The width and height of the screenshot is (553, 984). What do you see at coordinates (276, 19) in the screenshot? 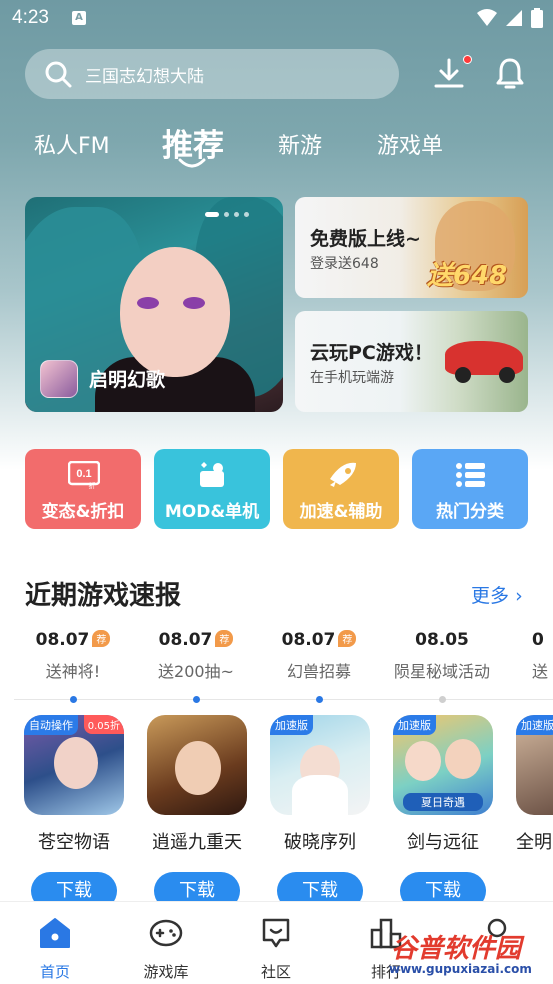
I see `status-bar: 4:23 A` at bounding box center [276, 19].